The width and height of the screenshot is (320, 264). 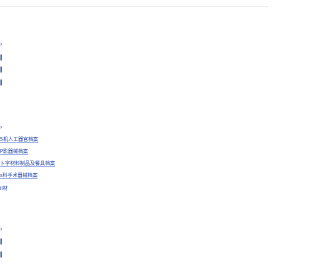 What do you see at coordinates (1, 58) in the screenshot?
I see `group1-item-1: ǀ` at bounding box center [1, 58].